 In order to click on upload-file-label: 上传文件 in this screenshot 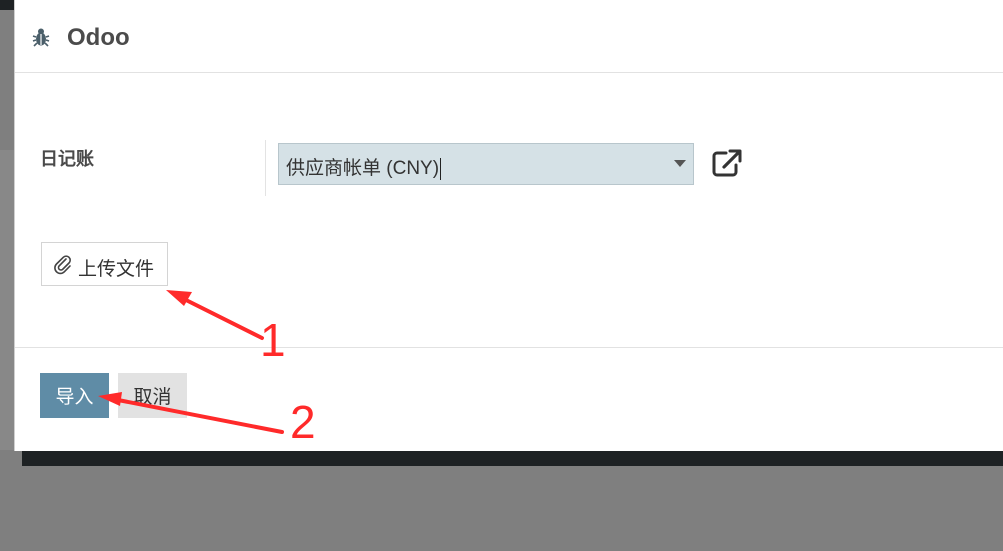, I will do `click(116, 269)`.